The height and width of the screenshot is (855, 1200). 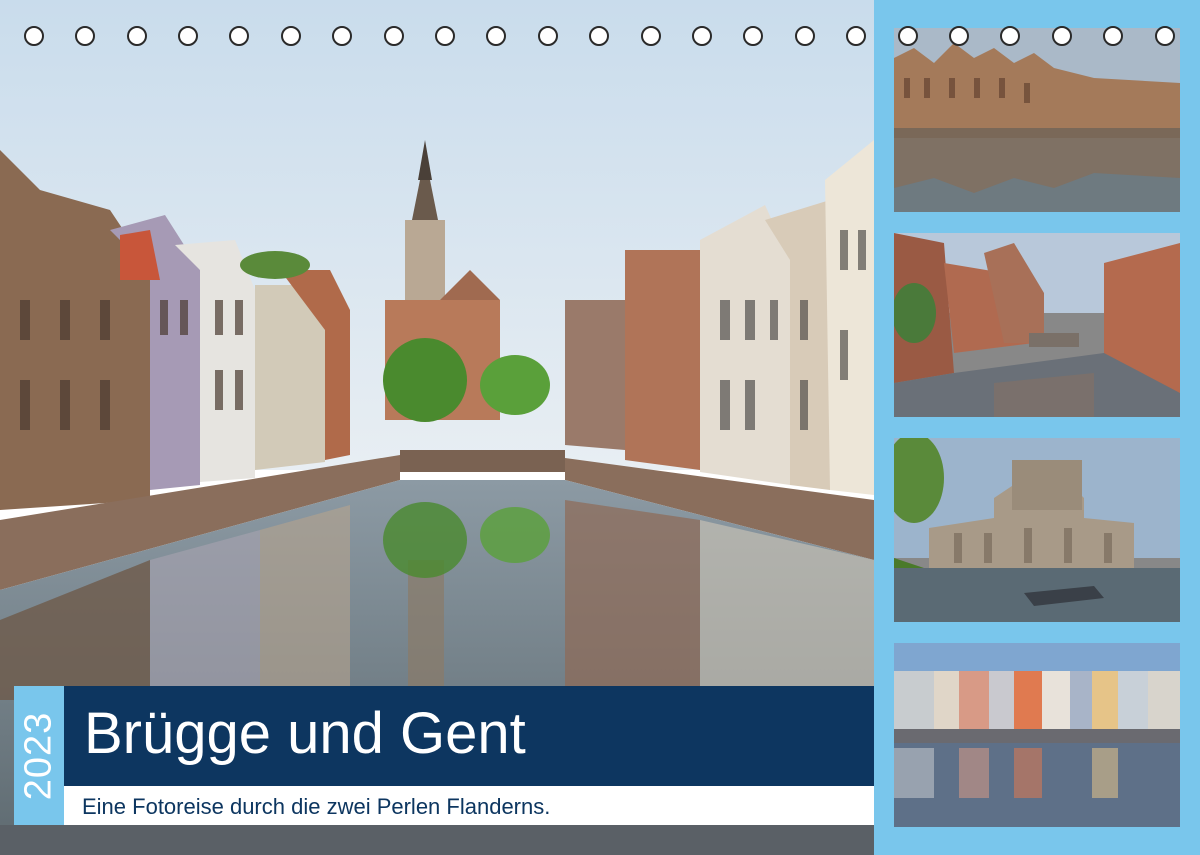 I want to click on thumbnail-bruges-canal-bridge, so click(x=1037, y=325).